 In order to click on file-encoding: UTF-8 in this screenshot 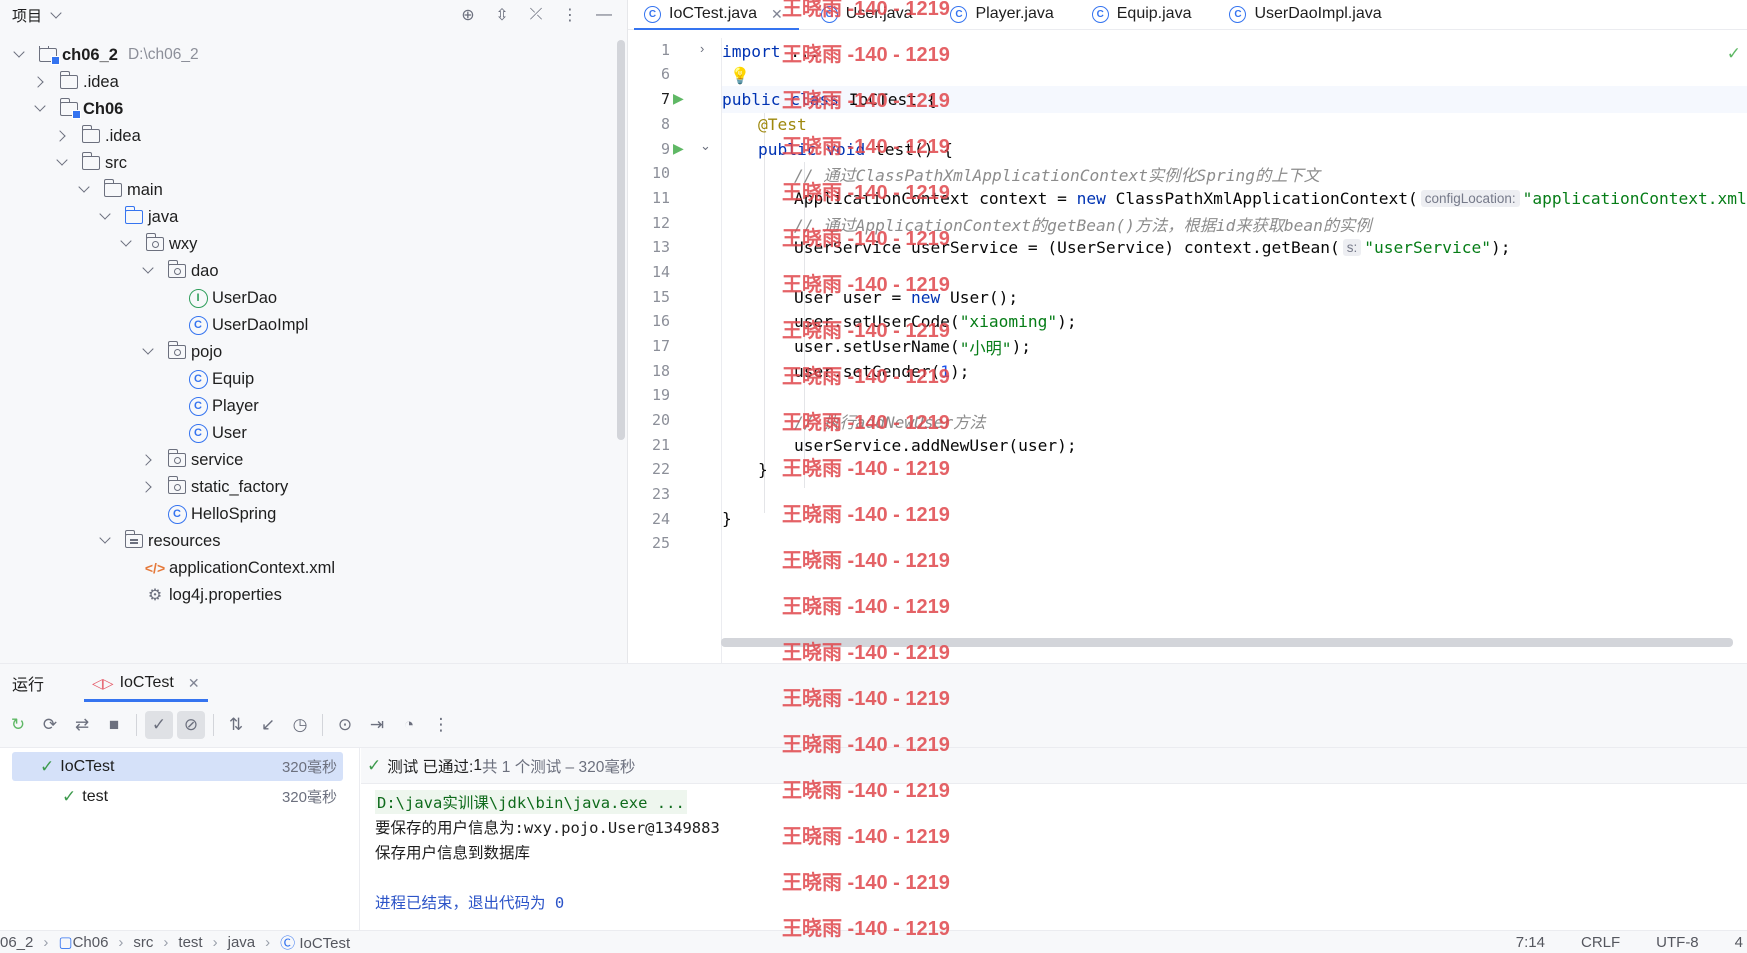, I will do `click(1677, 942)`.